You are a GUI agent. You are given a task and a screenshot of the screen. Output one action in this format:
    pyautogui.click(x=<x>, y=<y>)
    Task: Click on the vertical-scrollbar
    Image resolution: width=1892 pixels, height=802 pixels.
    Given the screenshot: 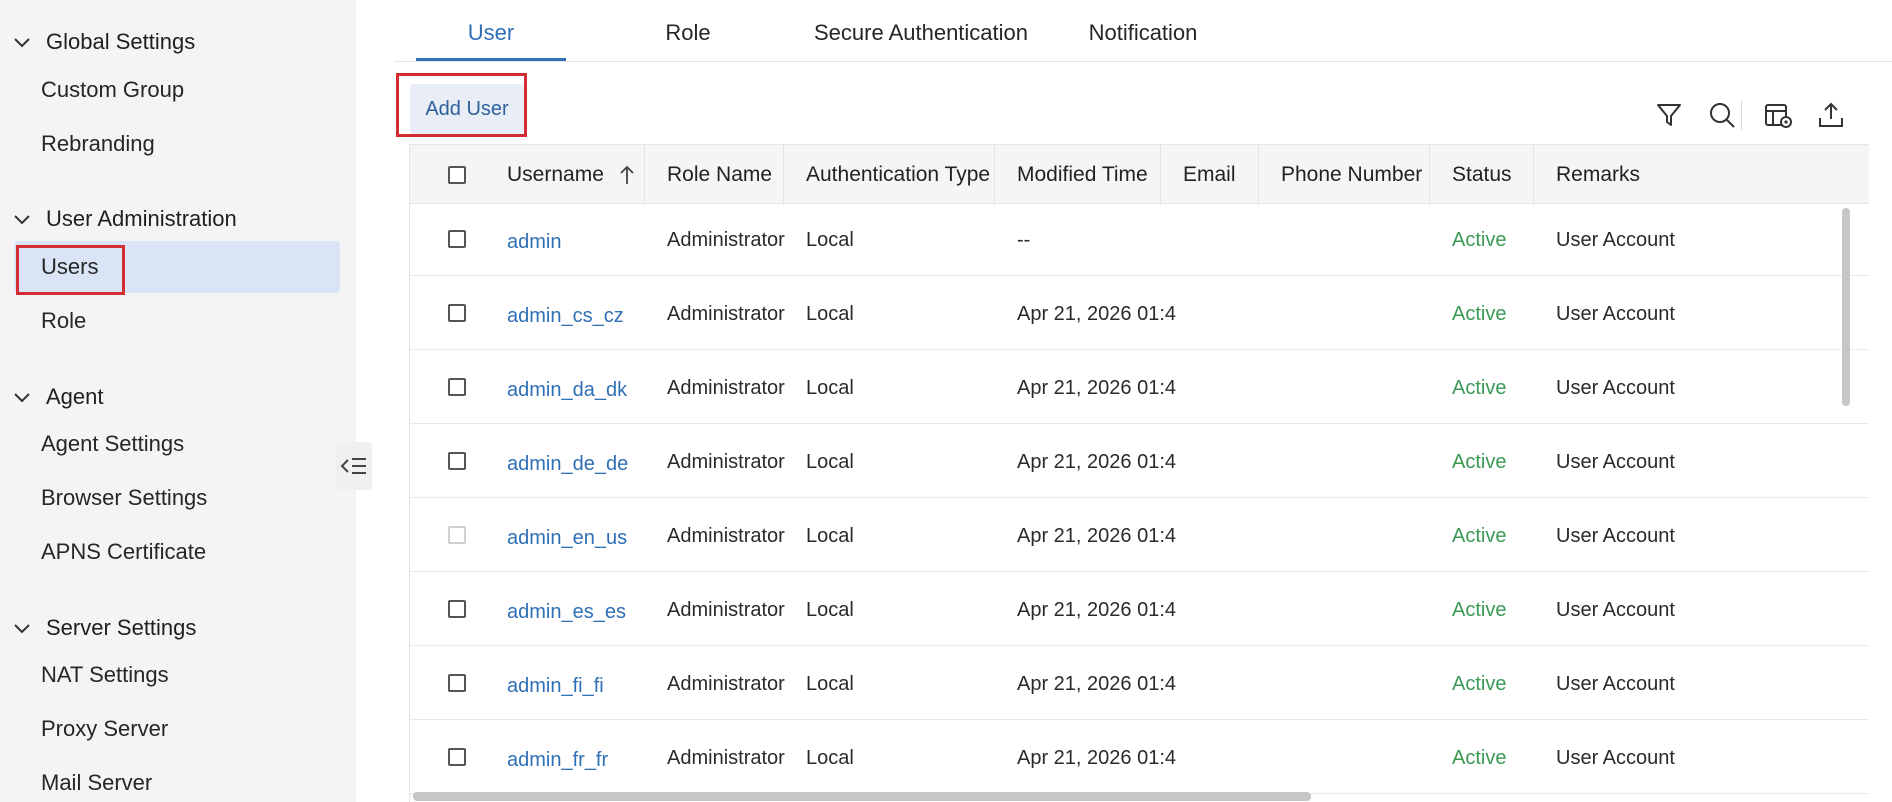 What is the action you would take?
    pyautogui.click(x=1846, y=307)
    